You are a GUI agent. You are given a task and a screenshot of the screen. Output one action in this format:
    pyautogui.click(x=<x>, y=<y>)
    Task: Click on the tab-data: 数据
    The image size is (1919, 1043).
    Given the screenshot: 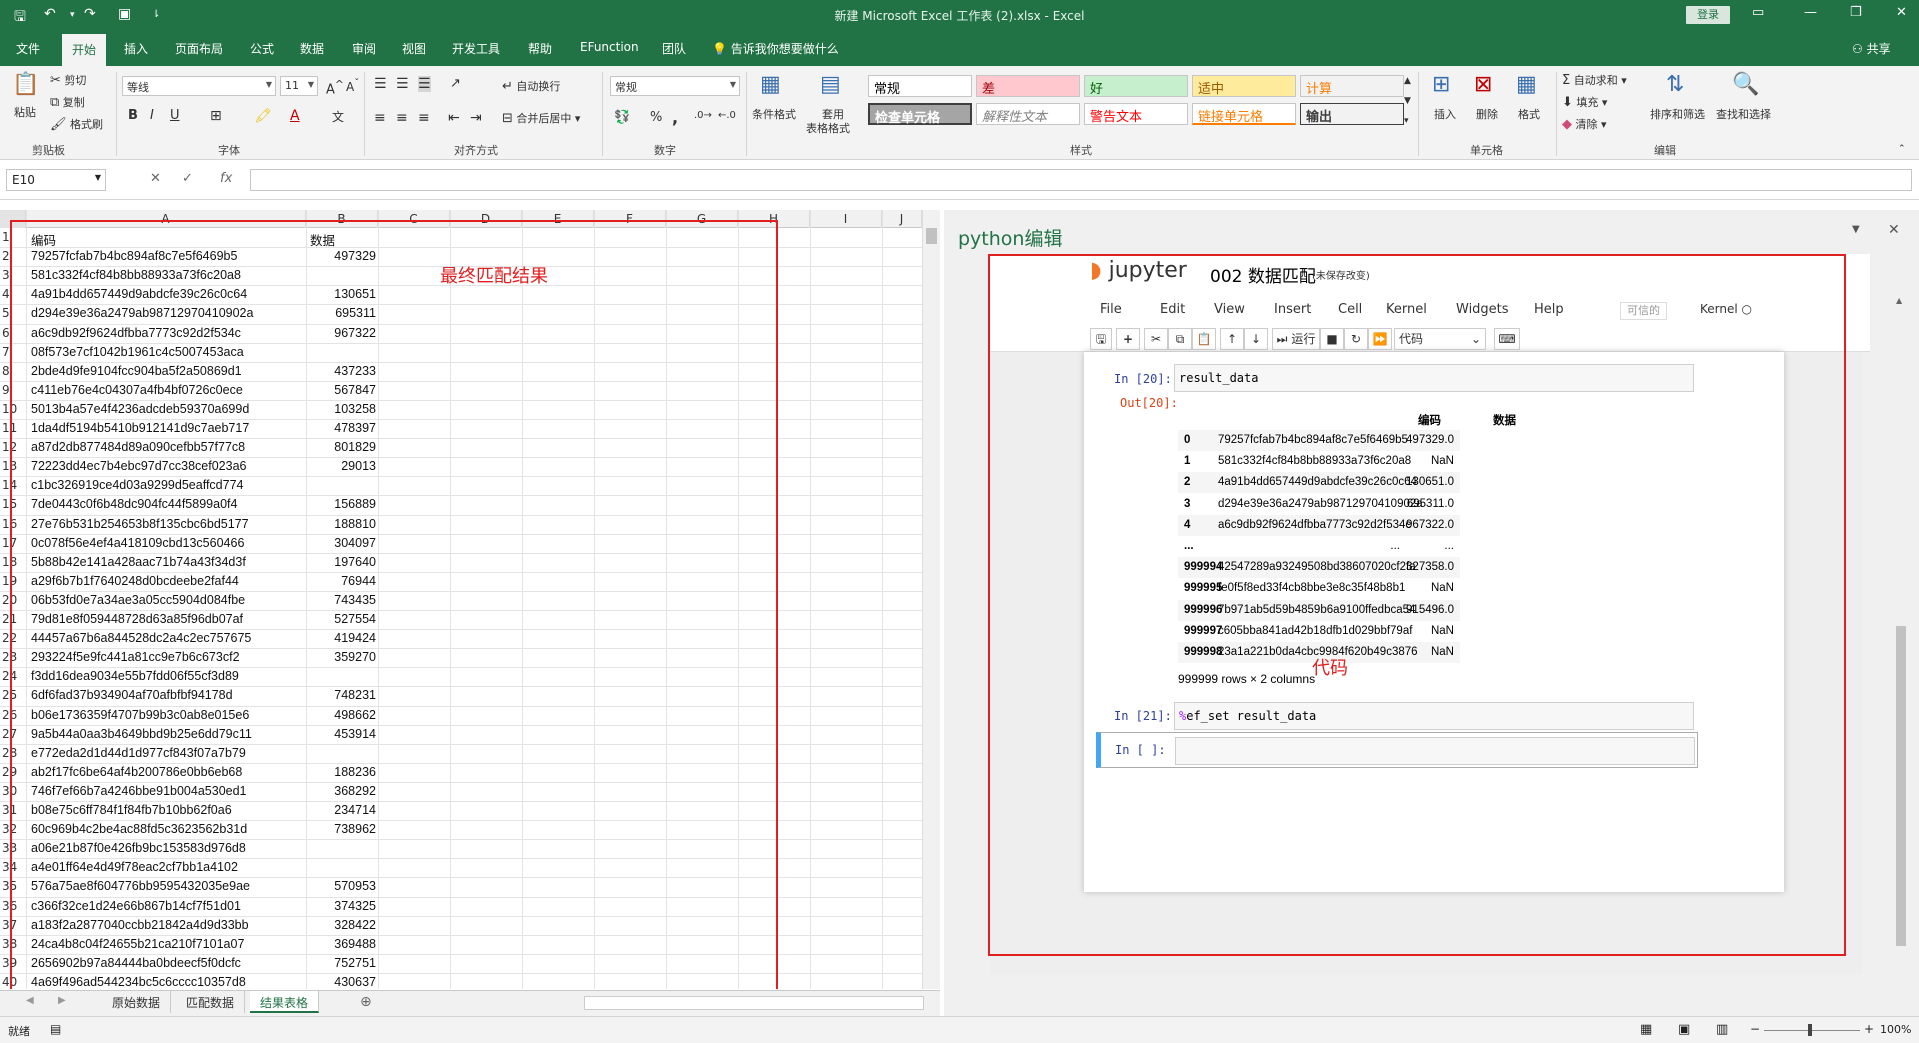 What is the action you would take?
    pyautogui.click(x=312, y=48)
    